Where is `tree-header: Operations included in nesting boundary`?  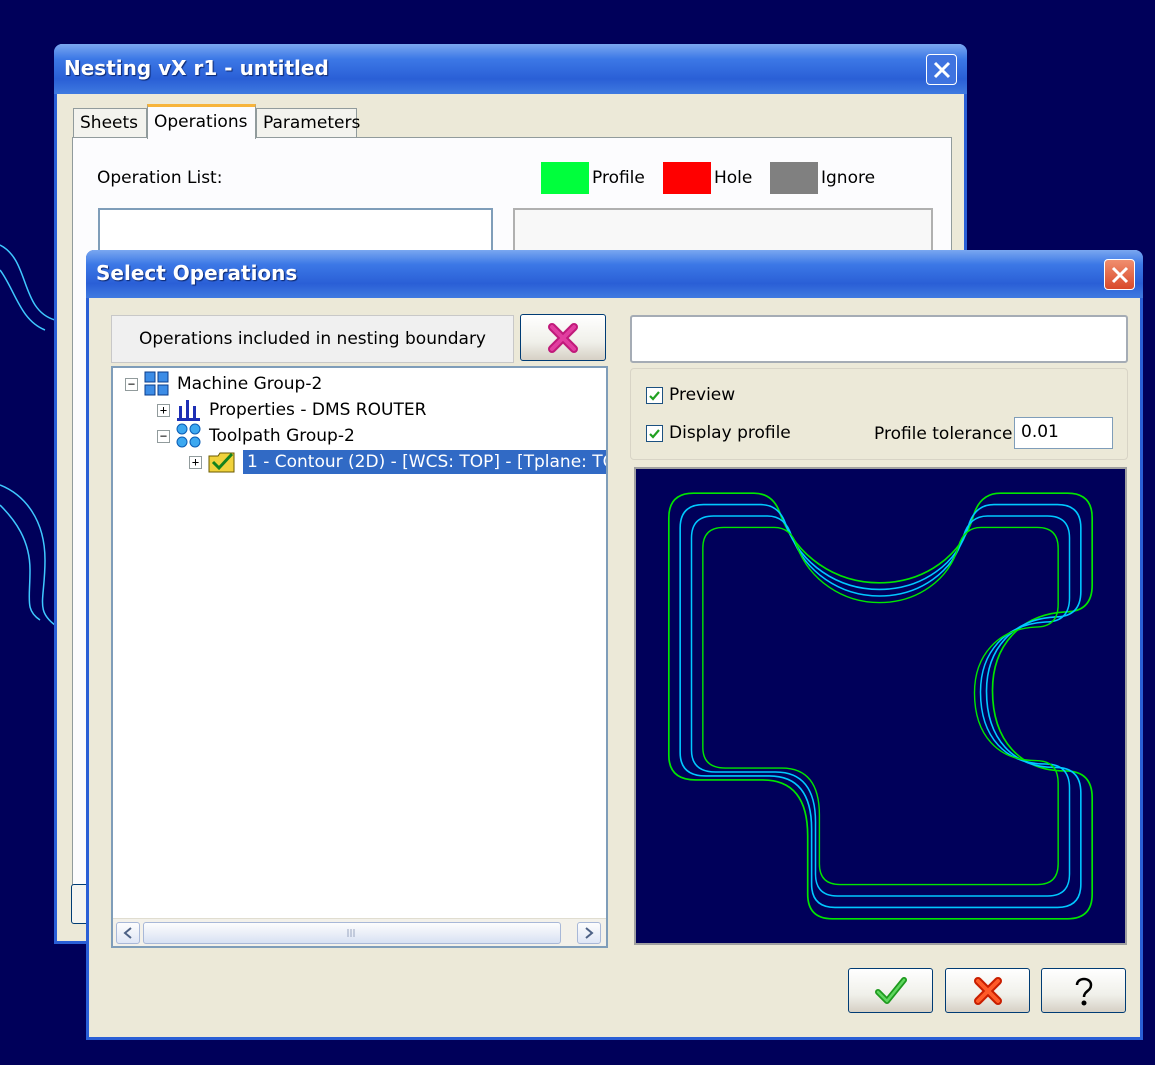
tree-header: Operations included in nesting boundary is located at coordinates (312, 339).